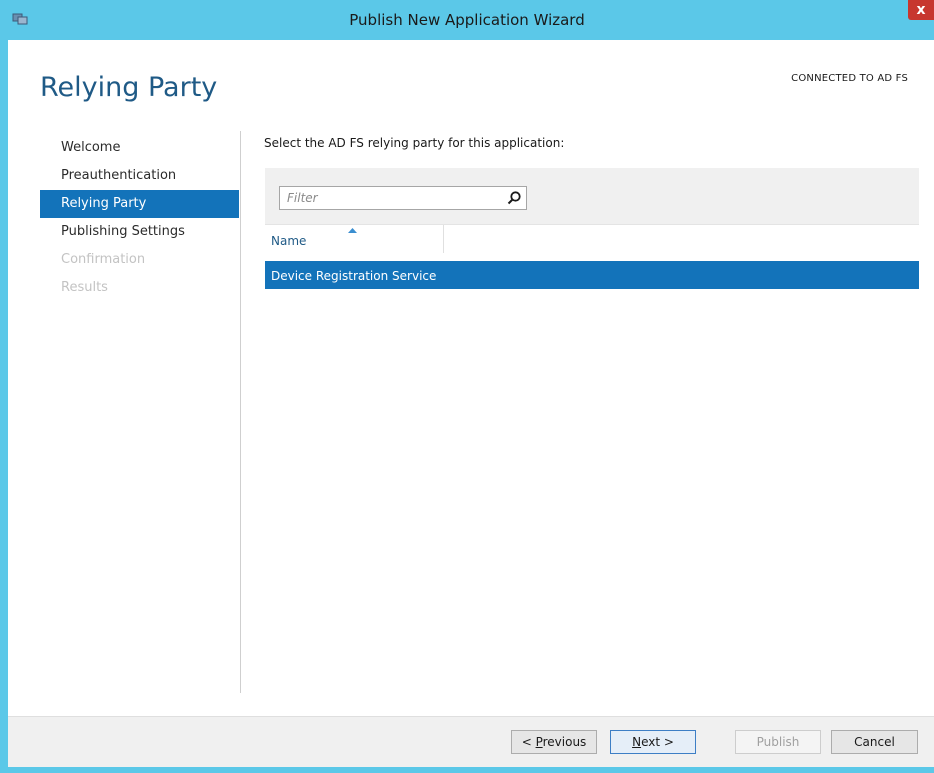 The image size is (934, 773). What do you see at coordinates (514, 198) in the screenshot?
I see `search-icon` at bounding box center [514, 198].